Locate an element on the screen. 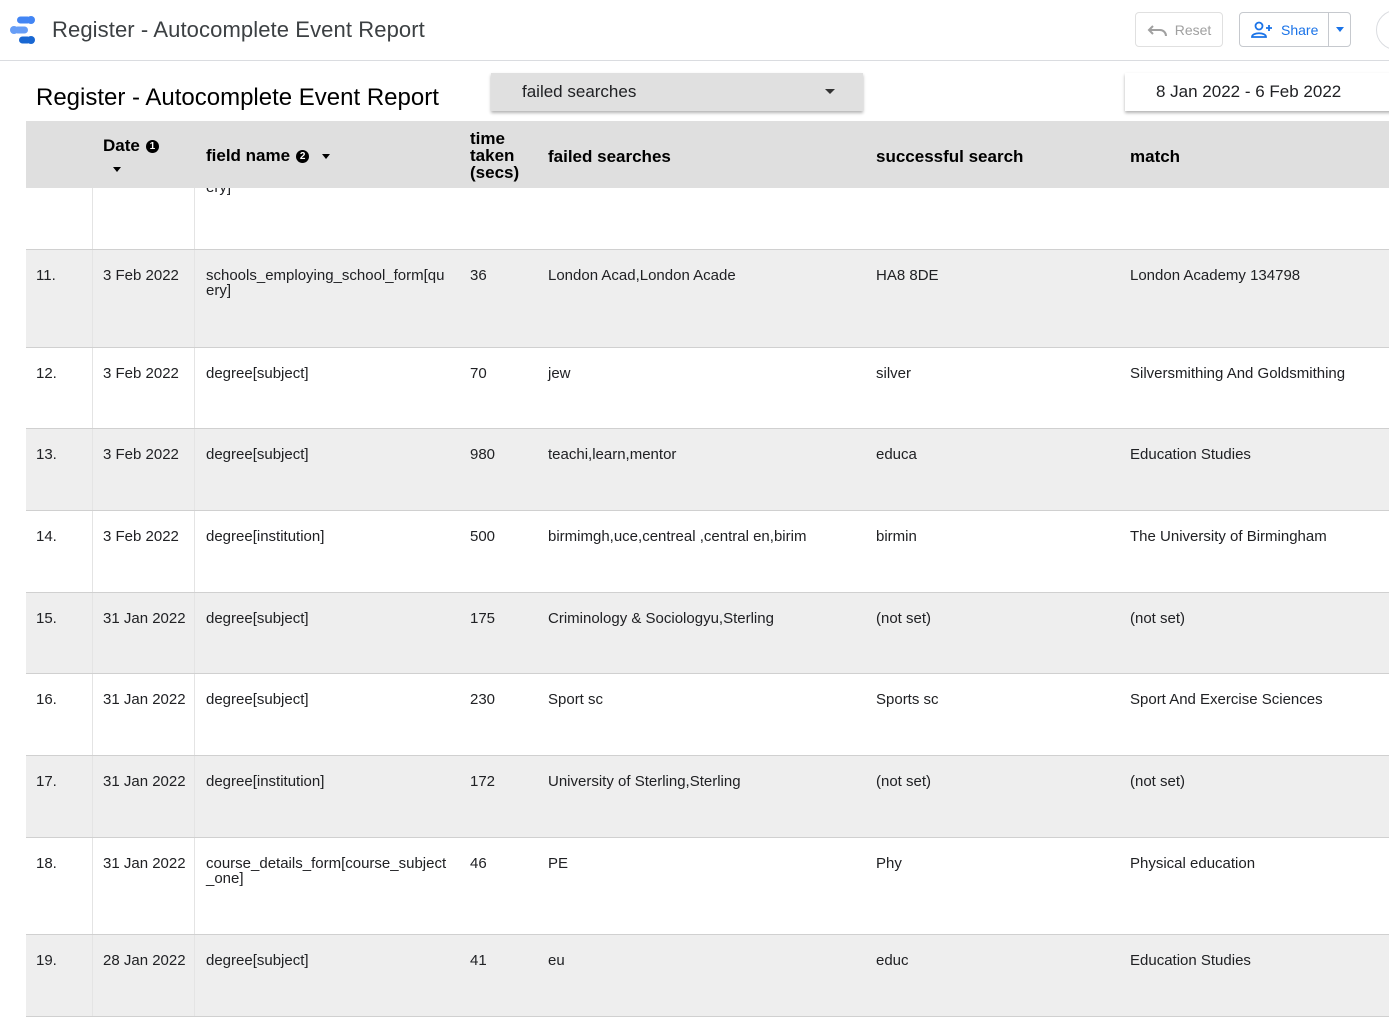  share-button-group: Share is located at coordinates (1295, 29).